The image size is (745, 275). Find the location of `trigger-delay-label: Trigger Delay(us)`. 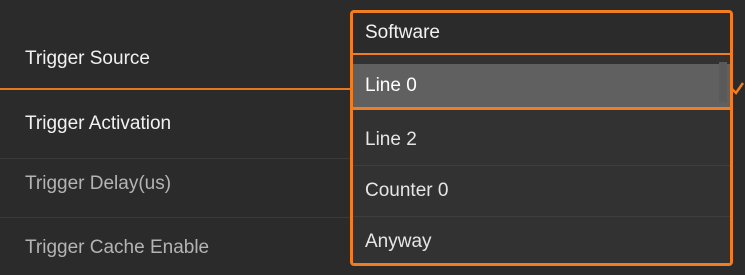

trigger-delay-label: Trigger Delay(us) is located at coordinates (98, 183).